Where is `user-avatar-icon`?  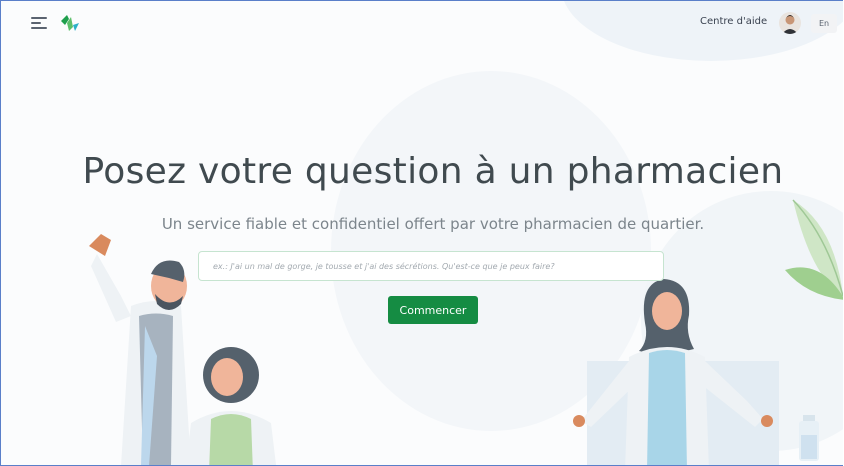 user-avatar-icon is located at coordinates (790, 23).